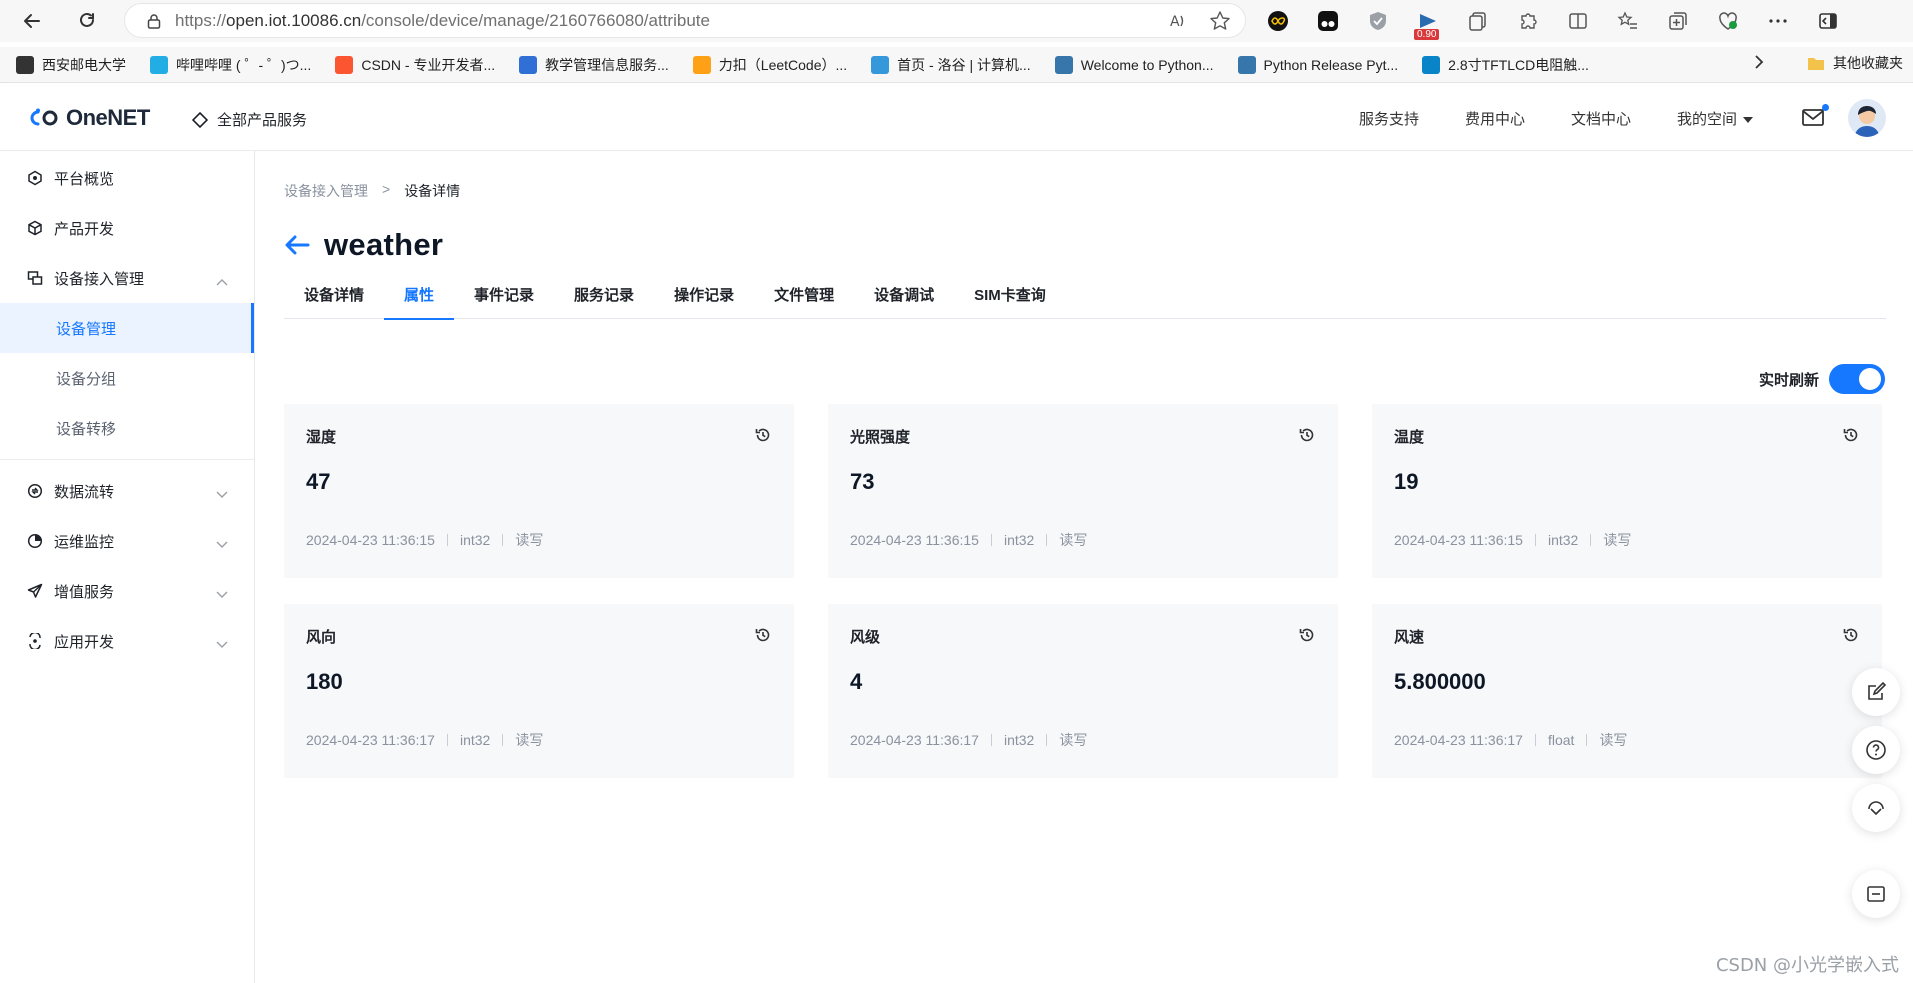  What do you see at coordinates (1876, 692) in the screenshot?
I see `edit-note-icon` at bounding box center [1876, 692].